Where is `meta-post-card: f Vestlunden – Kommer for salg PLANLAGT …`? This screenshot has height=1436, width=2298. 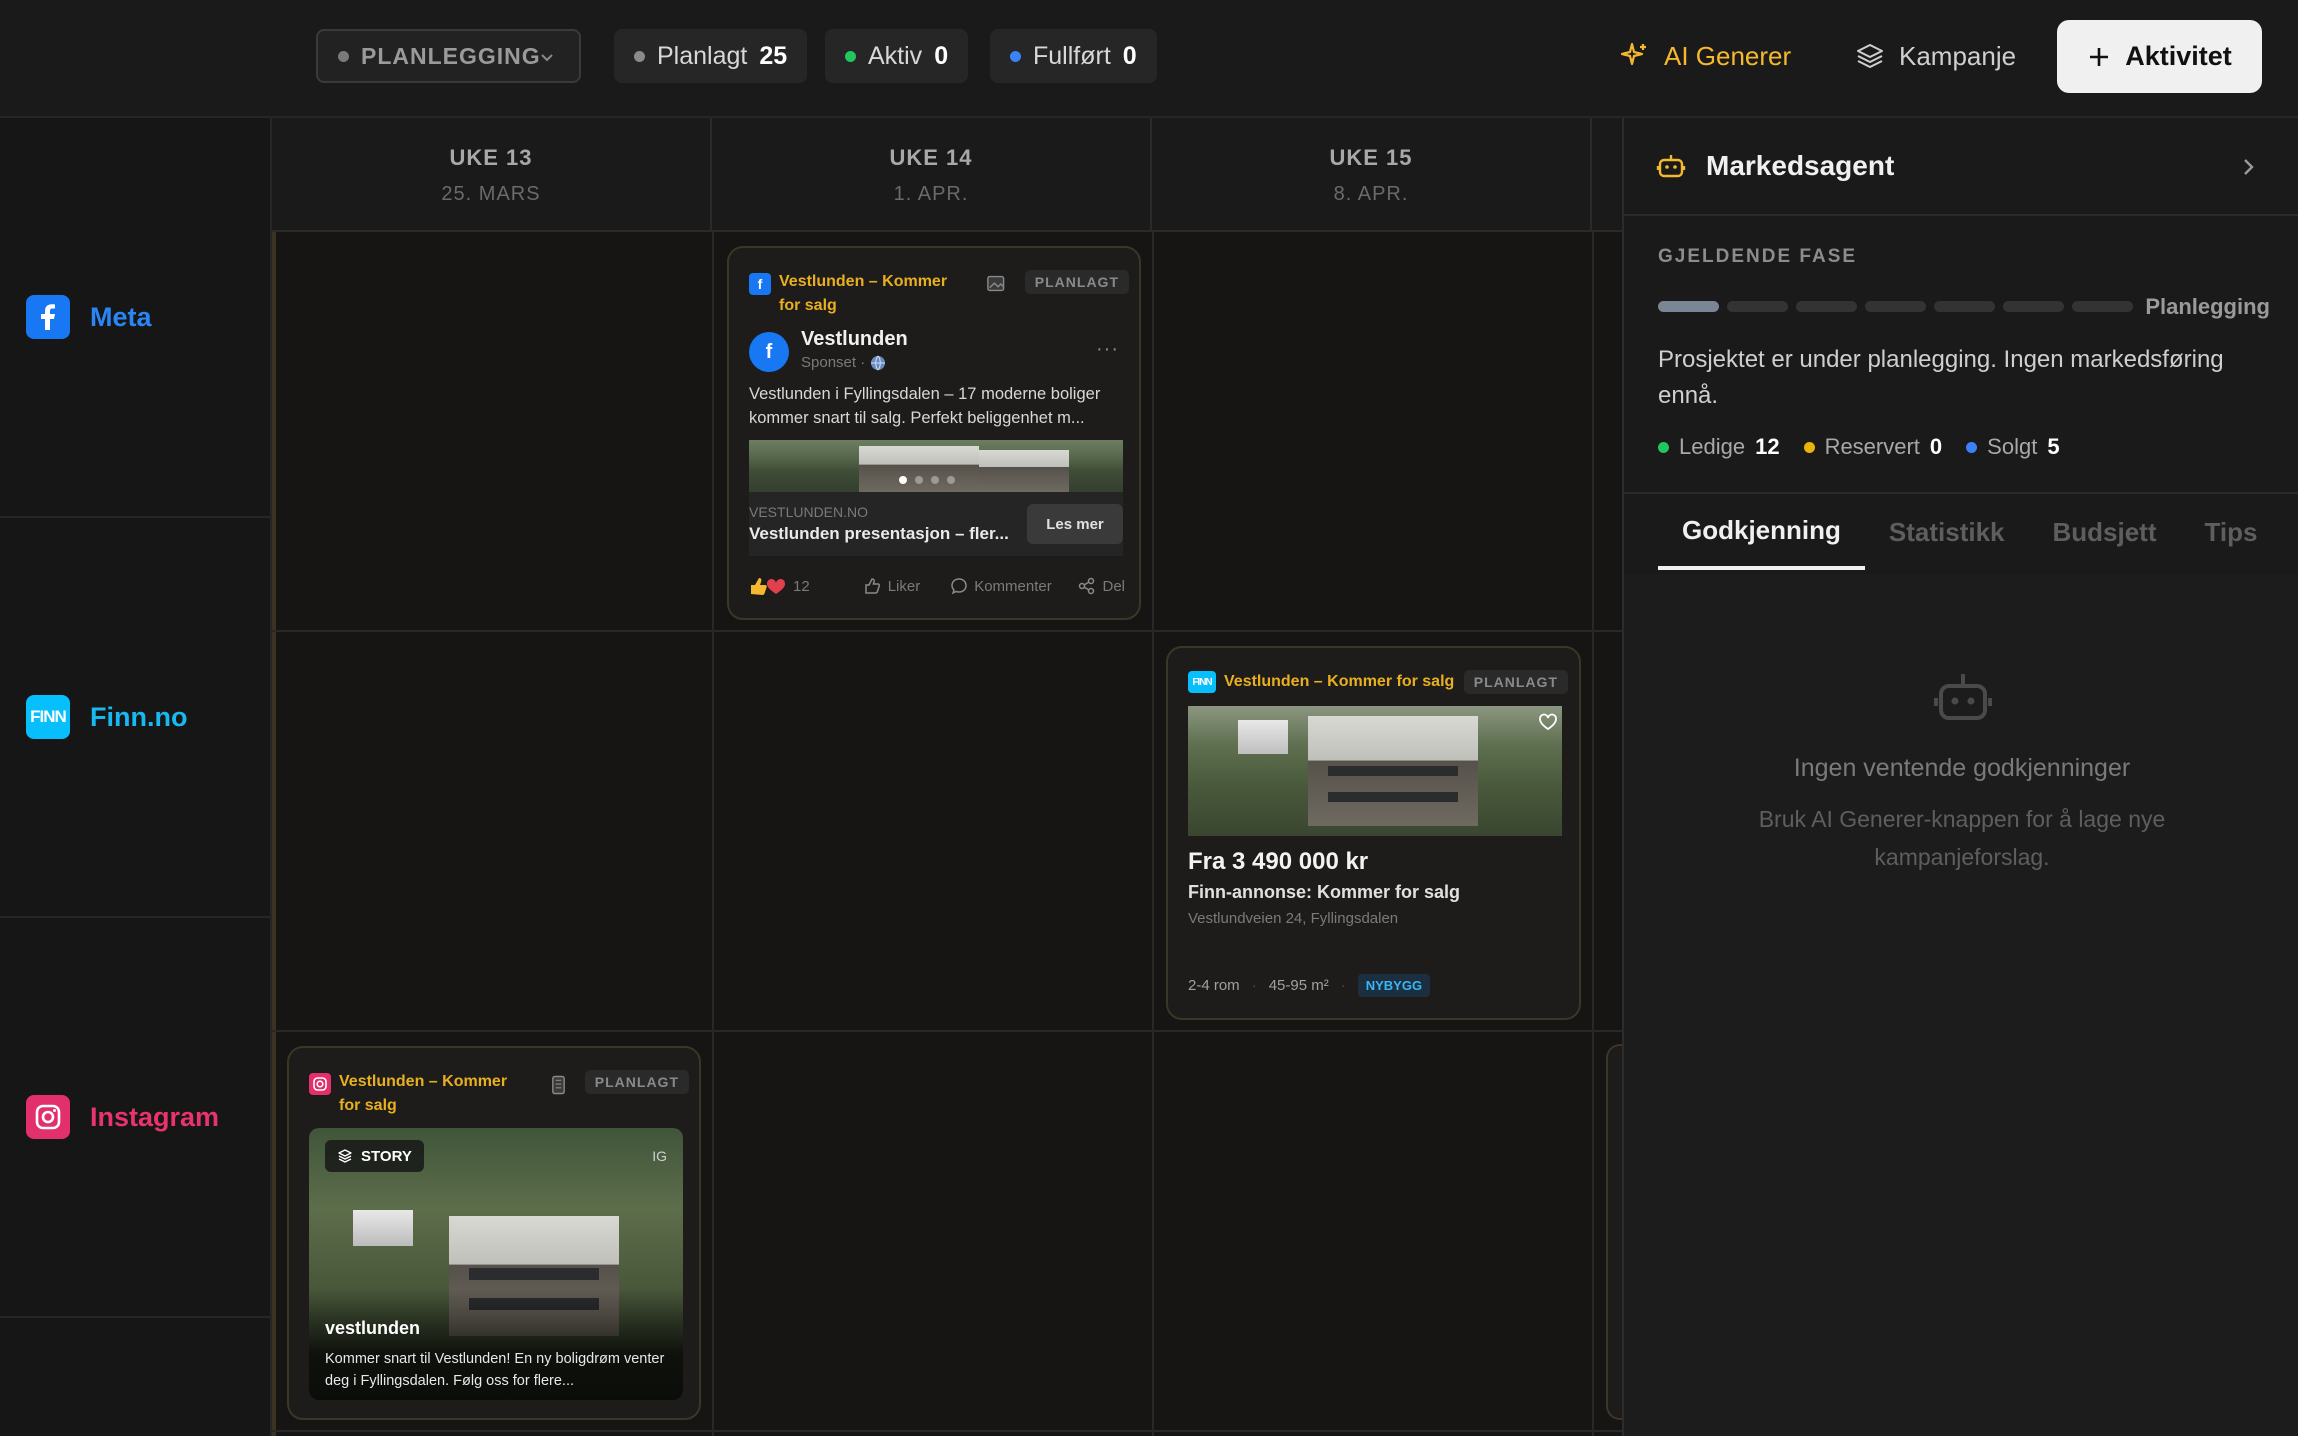
meta-post-card: f Vestlunden – Kommer for salg PLANLAGT … is located at coordinates (934, 433).